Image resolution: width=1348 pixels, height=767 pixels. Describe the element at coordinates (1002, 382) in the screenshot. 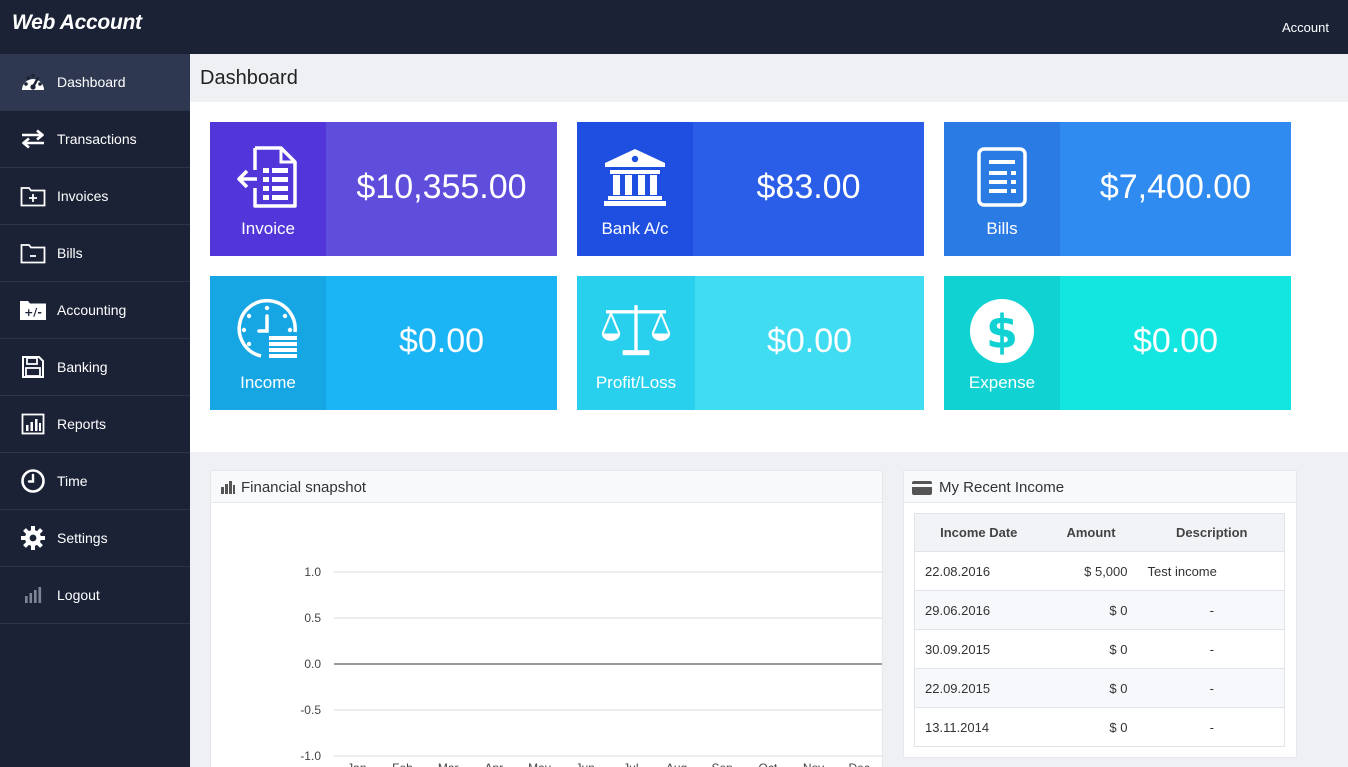

I see `tile-label: Expense` at that location.